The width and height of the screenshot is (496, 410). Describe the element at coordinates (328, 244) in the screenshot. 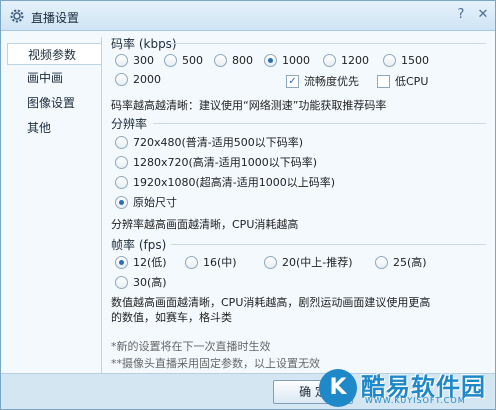

I see `framerate-divider` at that location.